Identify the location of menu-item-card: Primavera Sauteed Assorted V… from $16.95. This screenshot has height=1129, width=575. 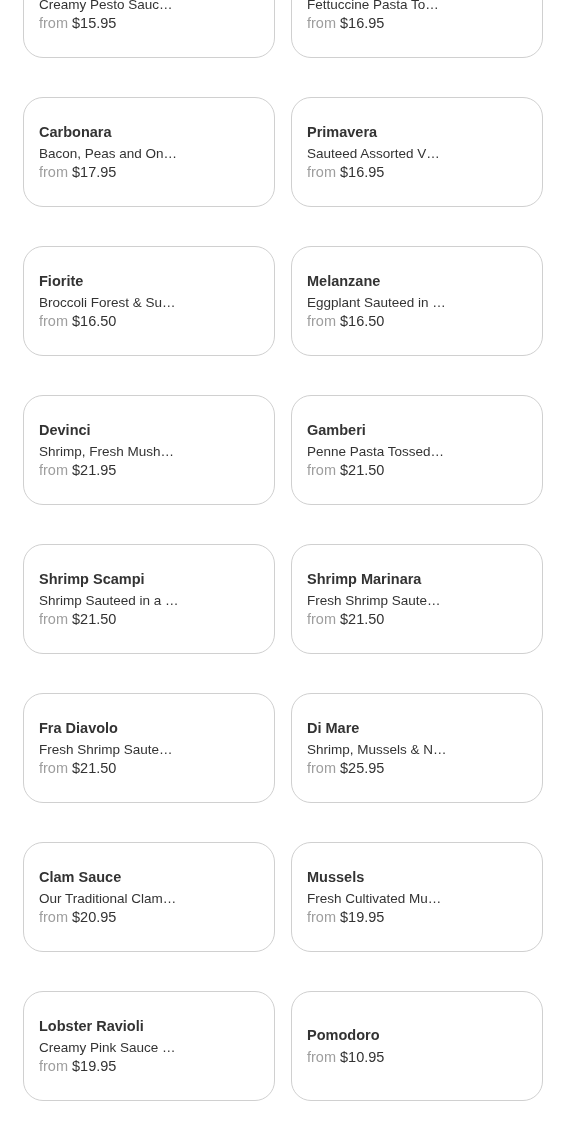
(417, 152).